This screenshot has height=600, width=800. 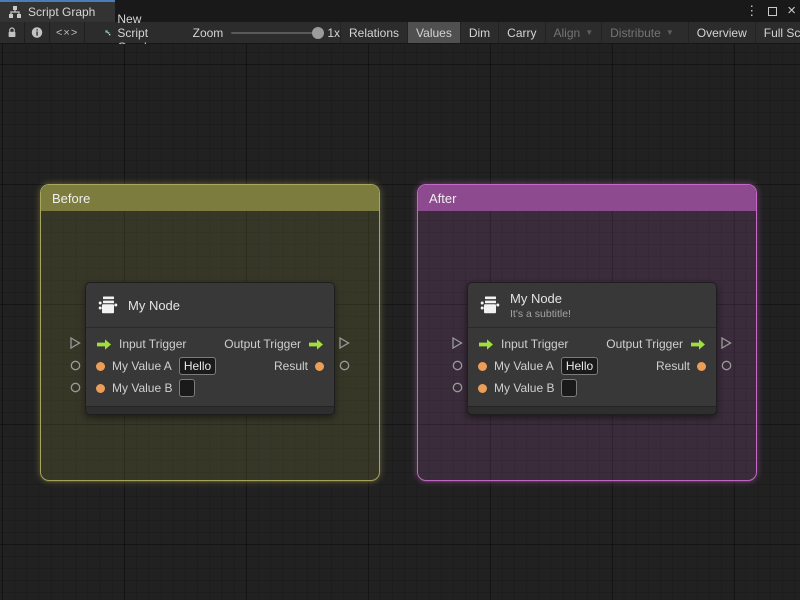 I want to click on group-after-title: After, so click(x=443, y=198).